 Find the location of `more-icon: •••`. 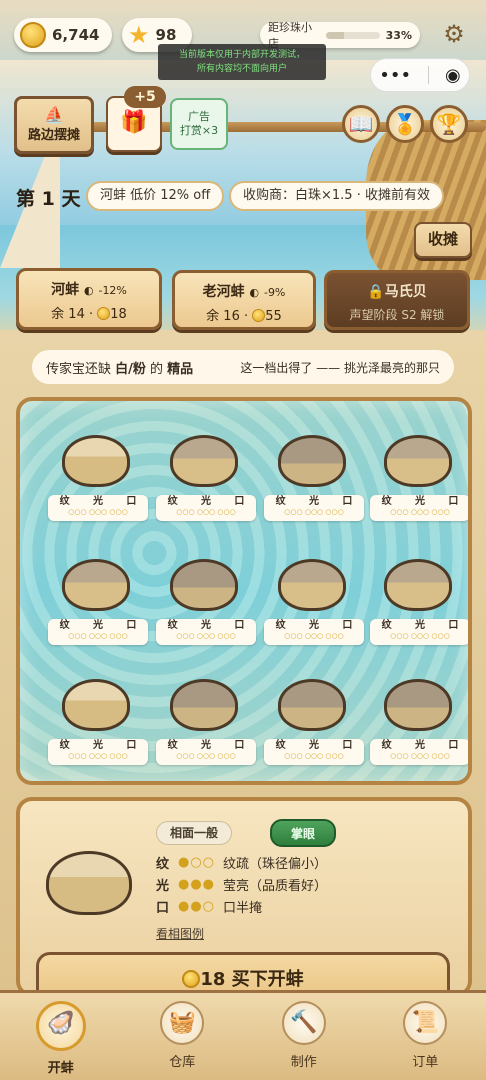

more-icon: ••• is located at coordinates (395, 75).